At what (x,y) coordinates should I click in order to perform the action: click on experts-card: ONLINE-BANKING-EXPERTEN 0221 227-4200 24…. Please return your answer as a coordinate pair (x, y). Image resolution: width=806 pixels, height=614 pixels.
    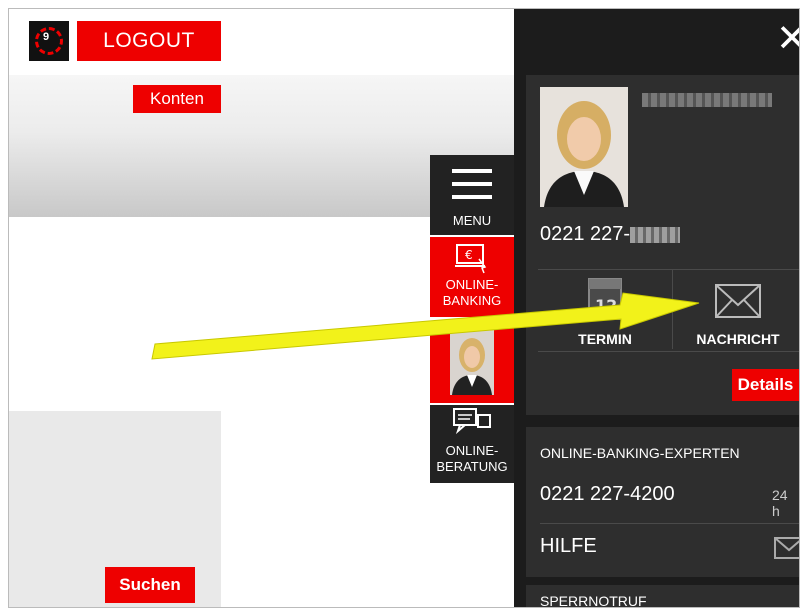
    Looking at the image, I should click on (662, 502).